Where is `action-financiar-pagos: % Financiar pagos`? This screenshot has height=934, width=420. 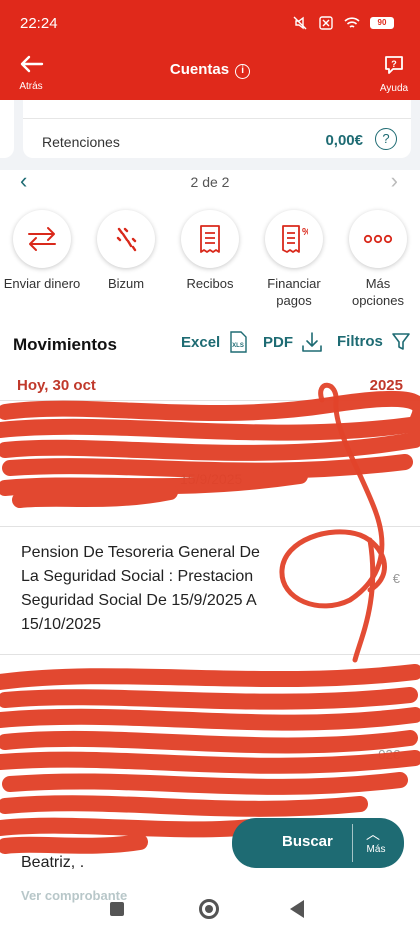
action-financiar-pagos: % Financiar pagos is located at coordinates (294, 258).